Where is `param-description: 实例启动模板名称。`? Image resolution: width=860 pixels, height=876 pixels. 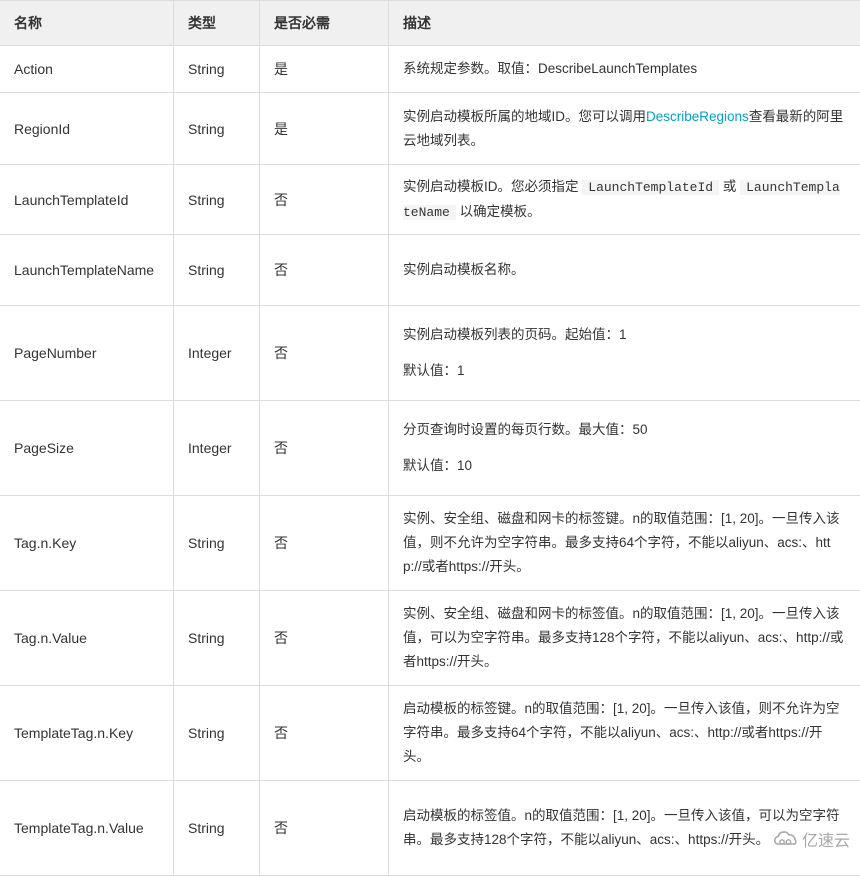
param-description: 实例启动模板名称。 is located at coordinates (624, 270).